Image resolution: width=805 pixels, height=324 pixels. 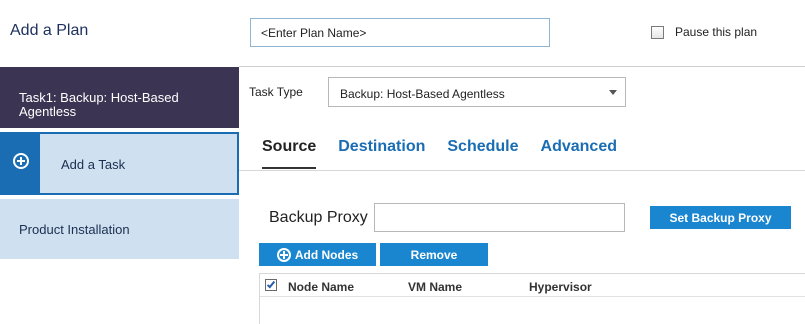 I want to click on backup-proxy-input, so click(x=499, y=217).